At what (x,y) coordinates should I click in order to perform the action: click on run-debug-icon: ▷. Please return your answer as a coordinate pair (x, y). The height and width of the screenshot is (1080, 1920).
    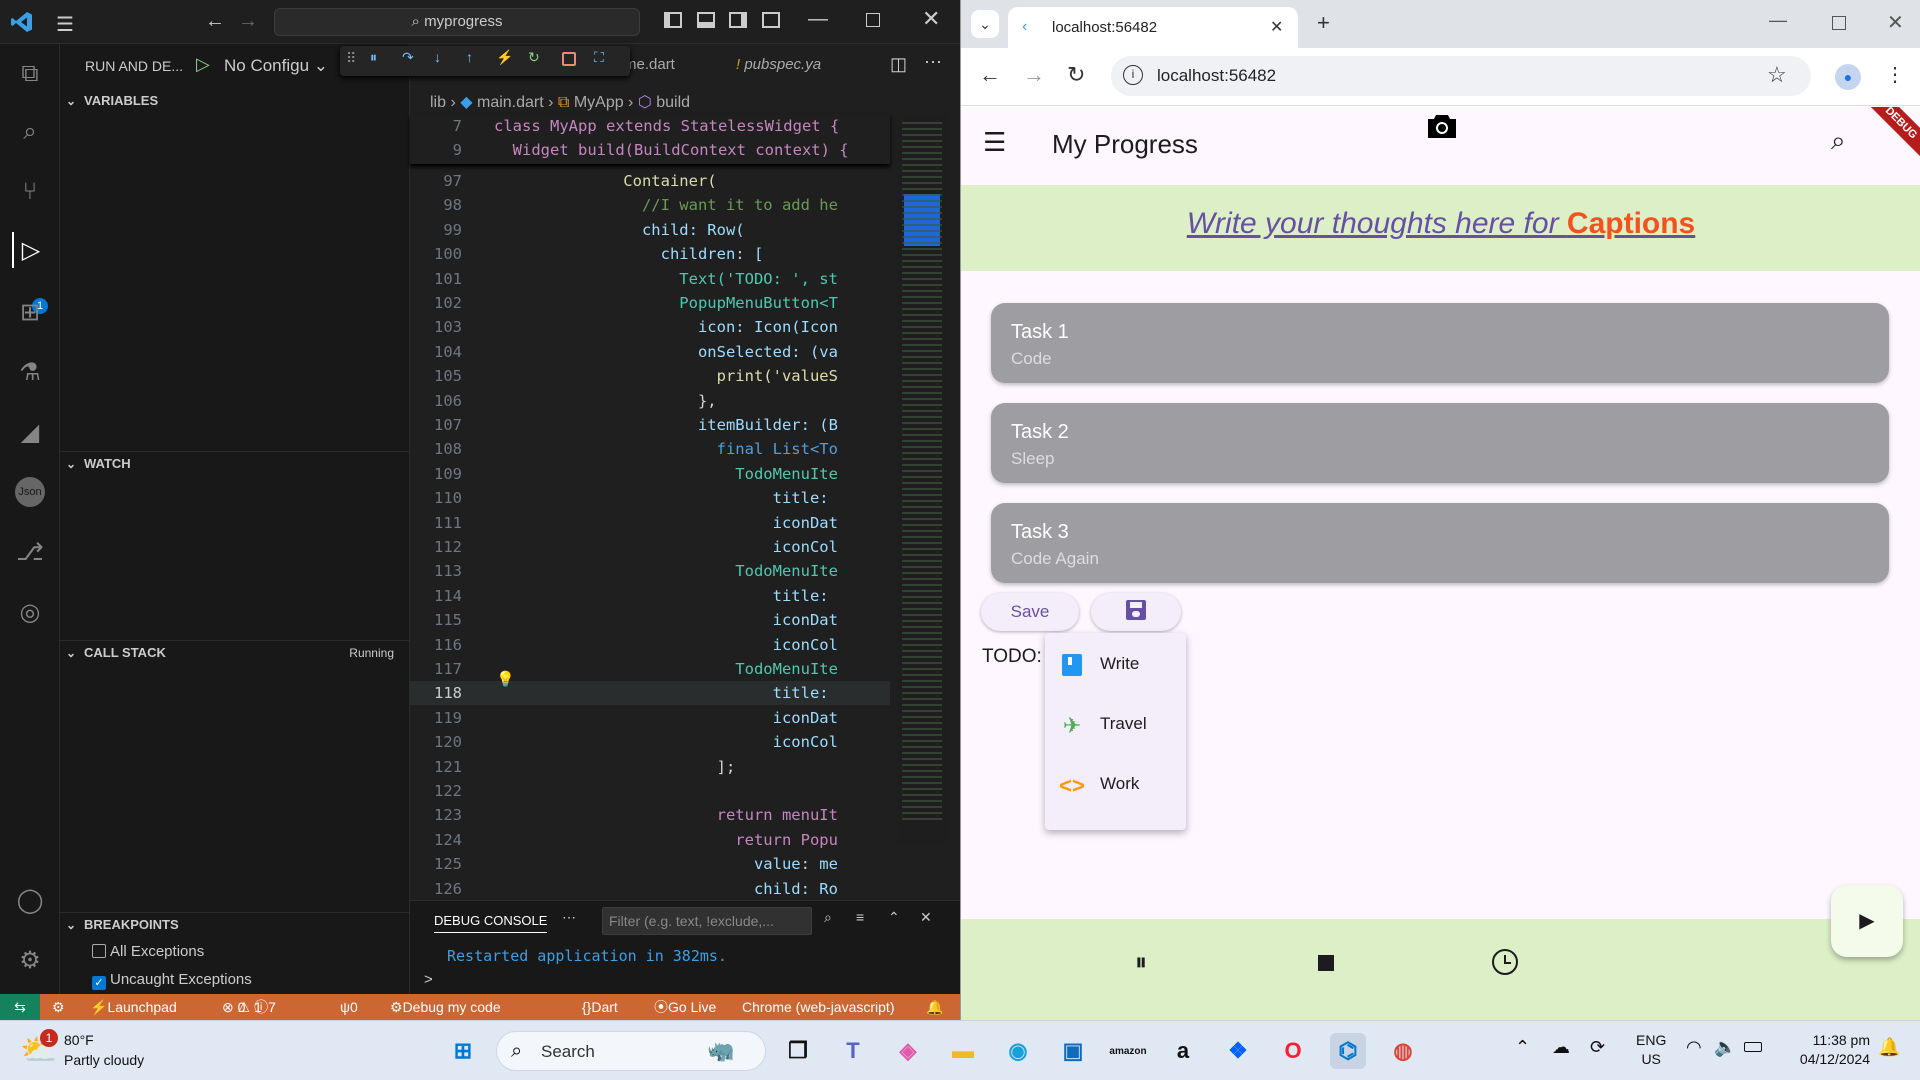
    Looking at the image, I should click on (30, 250).